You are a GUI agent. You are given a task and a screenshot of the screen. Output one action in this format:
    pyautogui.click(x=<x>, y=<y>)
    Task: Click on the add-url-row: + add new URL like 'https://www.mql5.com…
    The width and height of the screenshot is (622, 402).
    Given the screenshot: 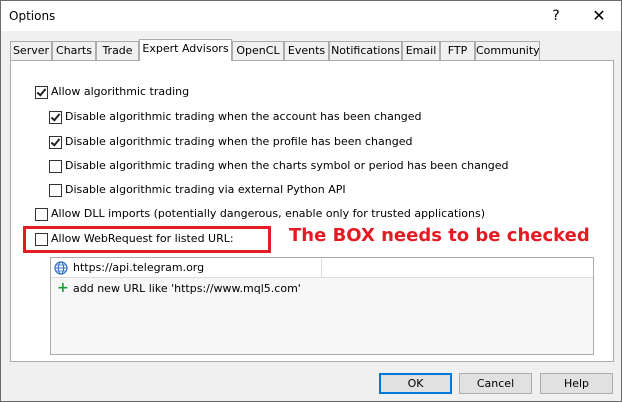 What is the action you would take?
    pyautogui.click(x=322, y=289)
    